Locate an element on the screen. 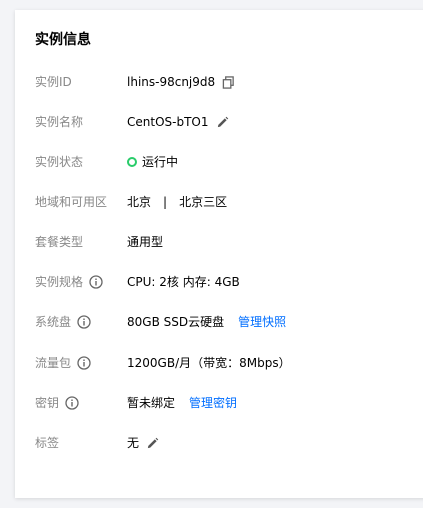  label-instance-id: 实例ID is located at coordinates (53, 82).